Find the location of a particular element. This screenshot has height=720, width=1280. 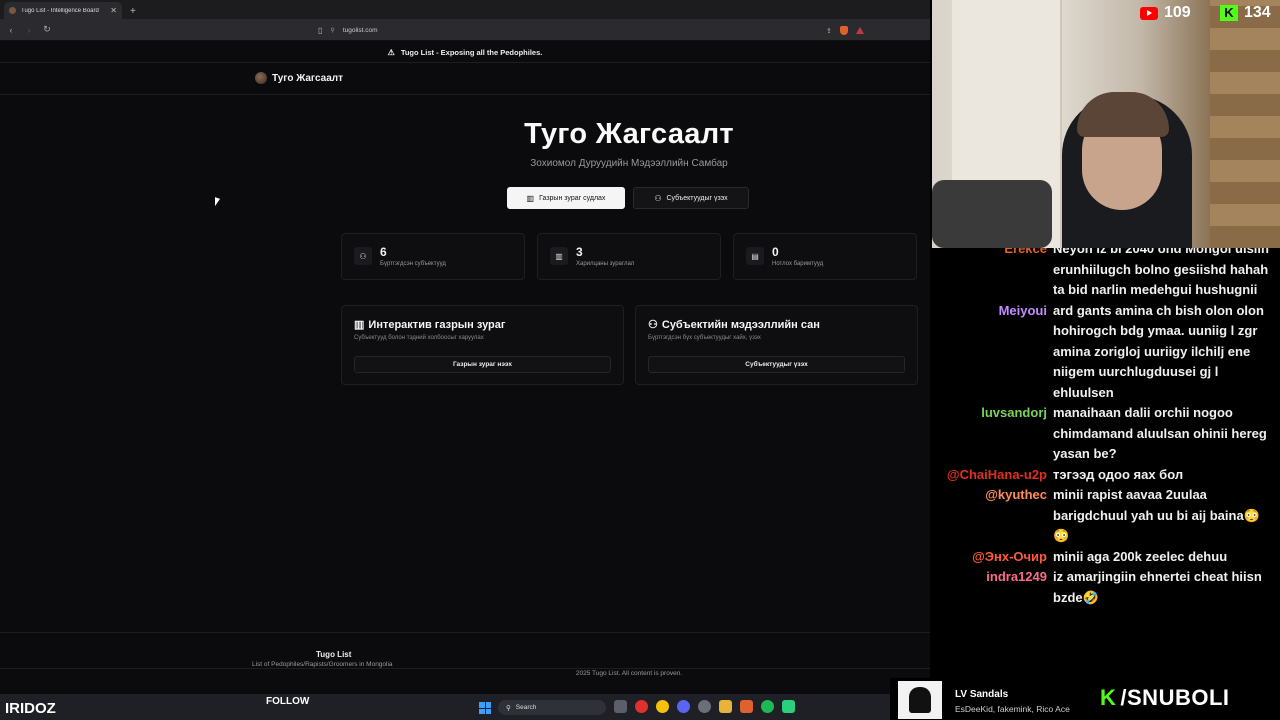

chat-message: @Энх-Очир minii aga 200k zeelec dehuu is located at coordinates (1106, 557).